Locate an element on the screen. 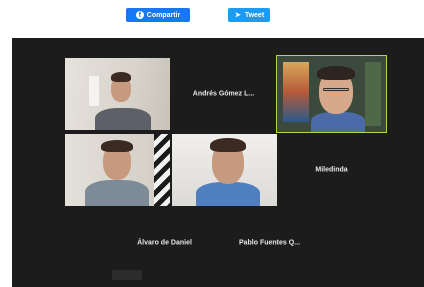 This screenshot has height=287, width=424. share-bar: f Compartir ➤ Tweet is located at coordinates (212, 19).